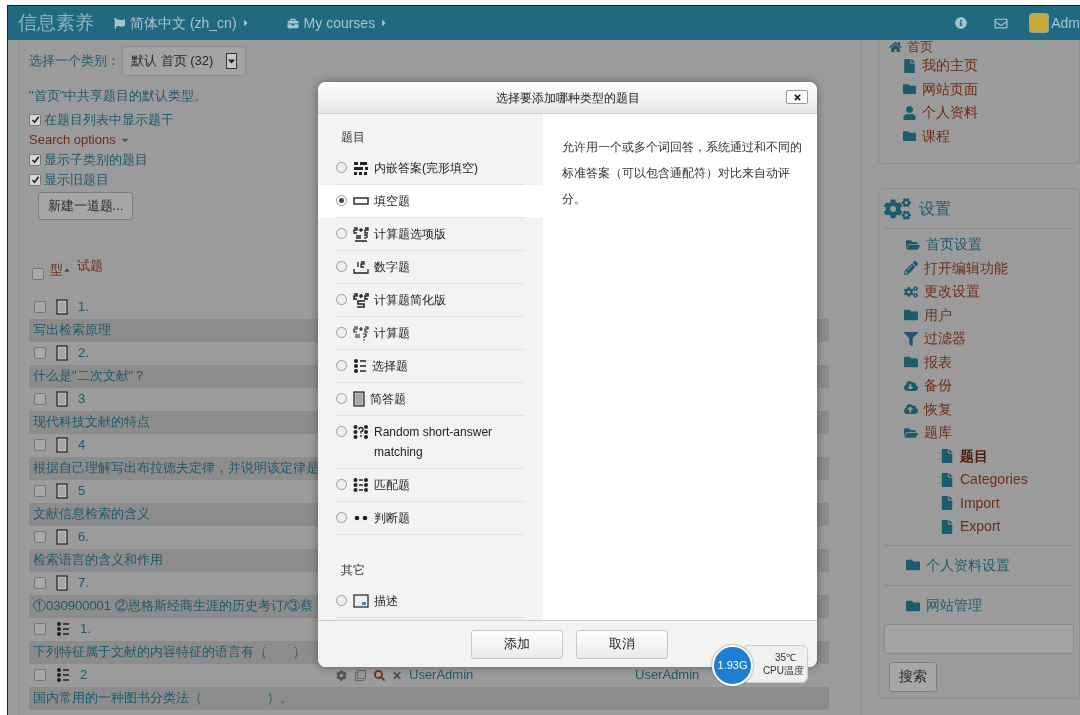  I want to click on question-text: 什么是"二次文献"？, so click(90, 376).